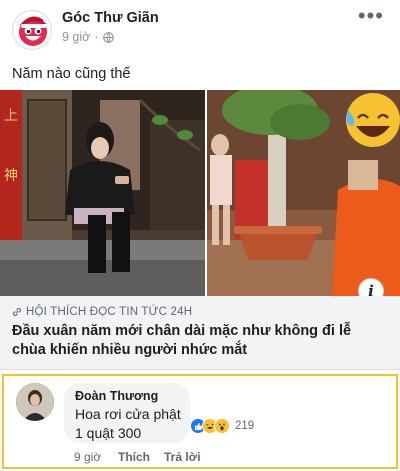 This screenshot has height=471, width=400. What do you see at coordinates (245, 426) in the screenshot?
I see `reaction-count: 219` at bounding box center [245, 426].